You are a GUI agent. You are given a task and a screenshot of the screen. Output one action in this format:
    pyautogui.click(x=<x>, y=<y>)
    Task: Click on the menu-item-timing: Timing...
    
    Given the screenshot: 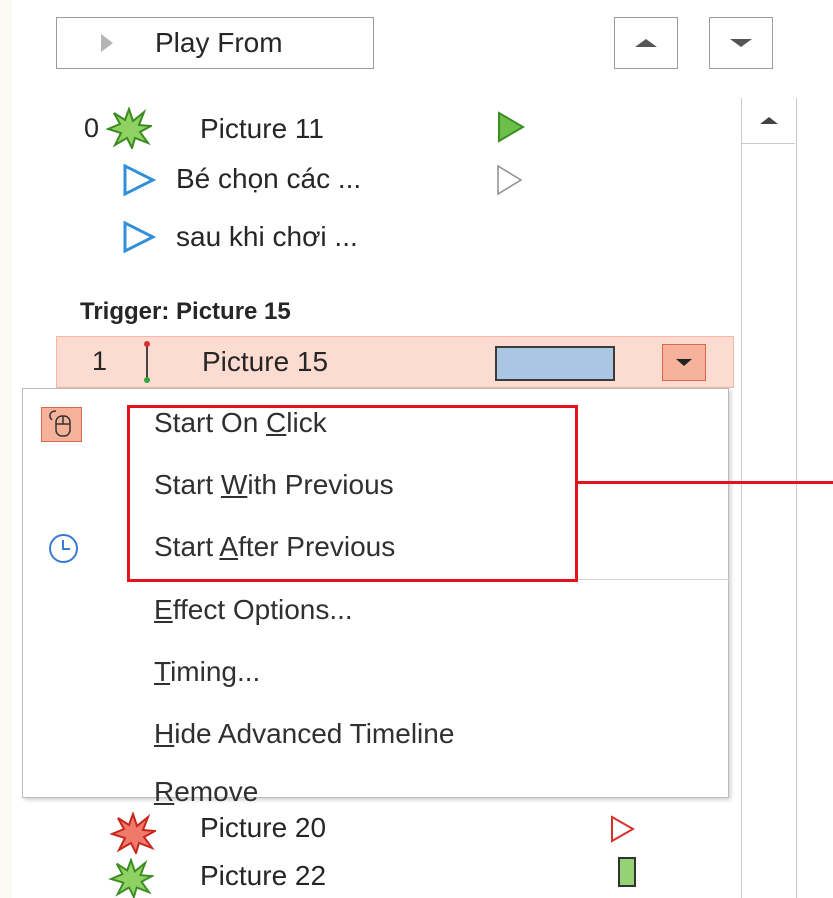 What is the action you would take?
    pyautogui.click(x=207, y=672)
    